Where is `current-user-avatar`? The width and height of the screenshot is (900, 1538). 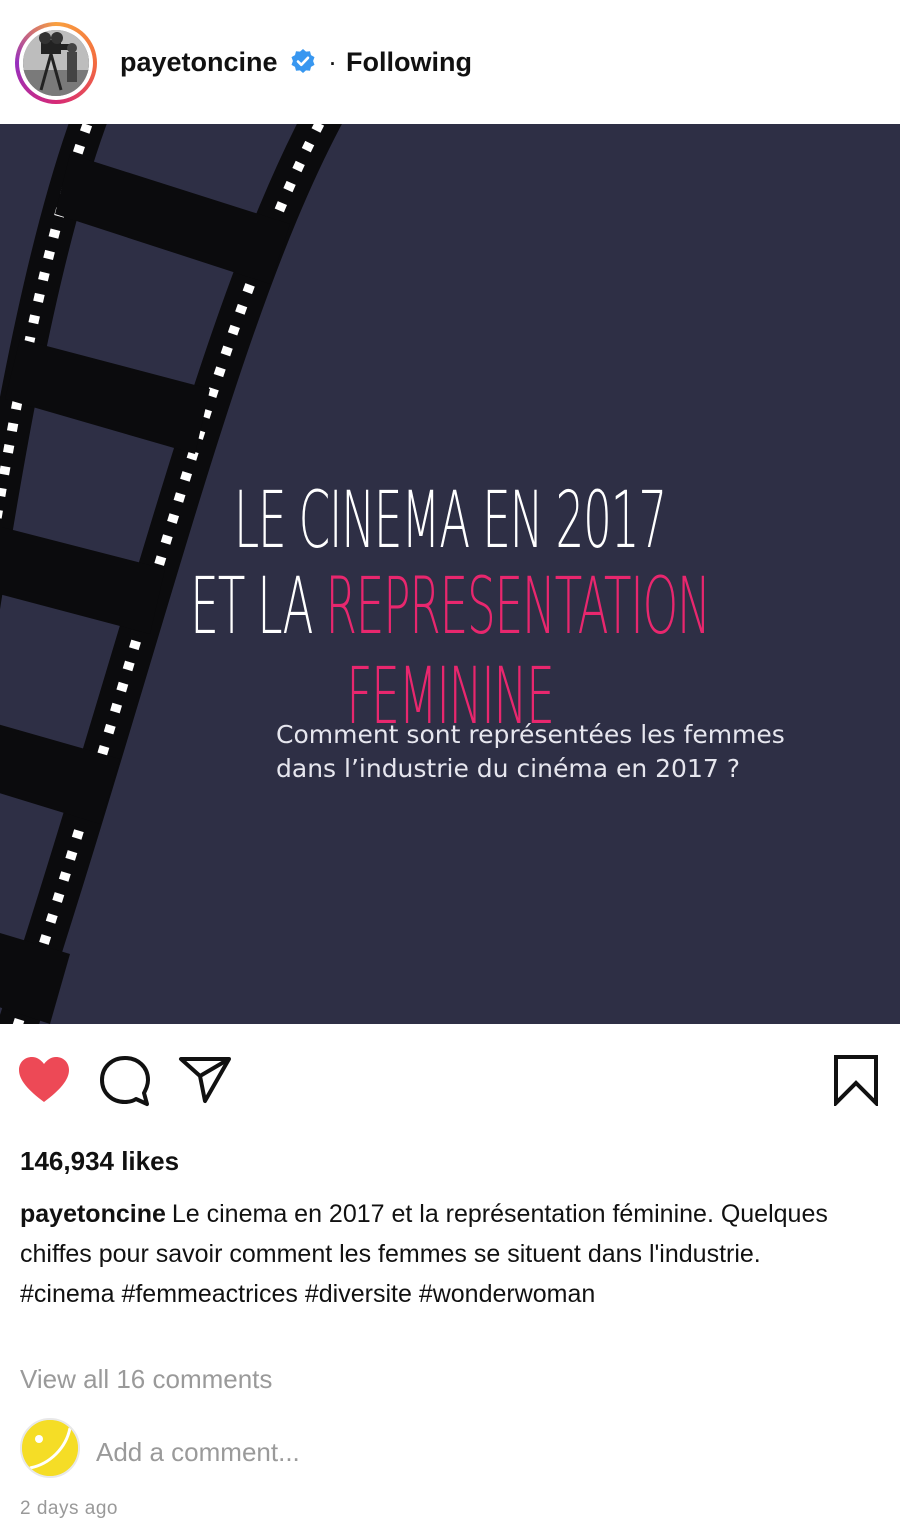 current-user-avatar is located at coordinates (50, 1448).